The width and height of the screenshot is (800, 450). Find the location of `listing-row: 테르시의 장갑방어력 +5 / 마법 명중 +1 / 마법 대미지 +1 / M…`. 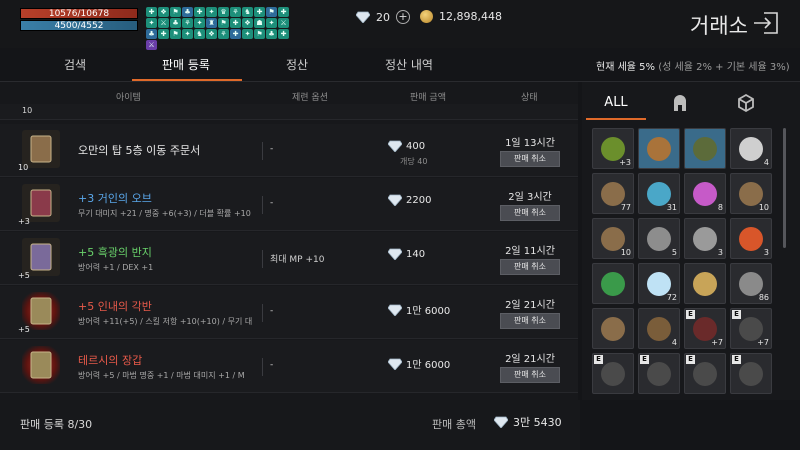

listing-row: 테르시의 장갑방어력 +5 / 마법 명중 +1 / 마법 대미지 +1 / M… is located at coordinates (289, 366).